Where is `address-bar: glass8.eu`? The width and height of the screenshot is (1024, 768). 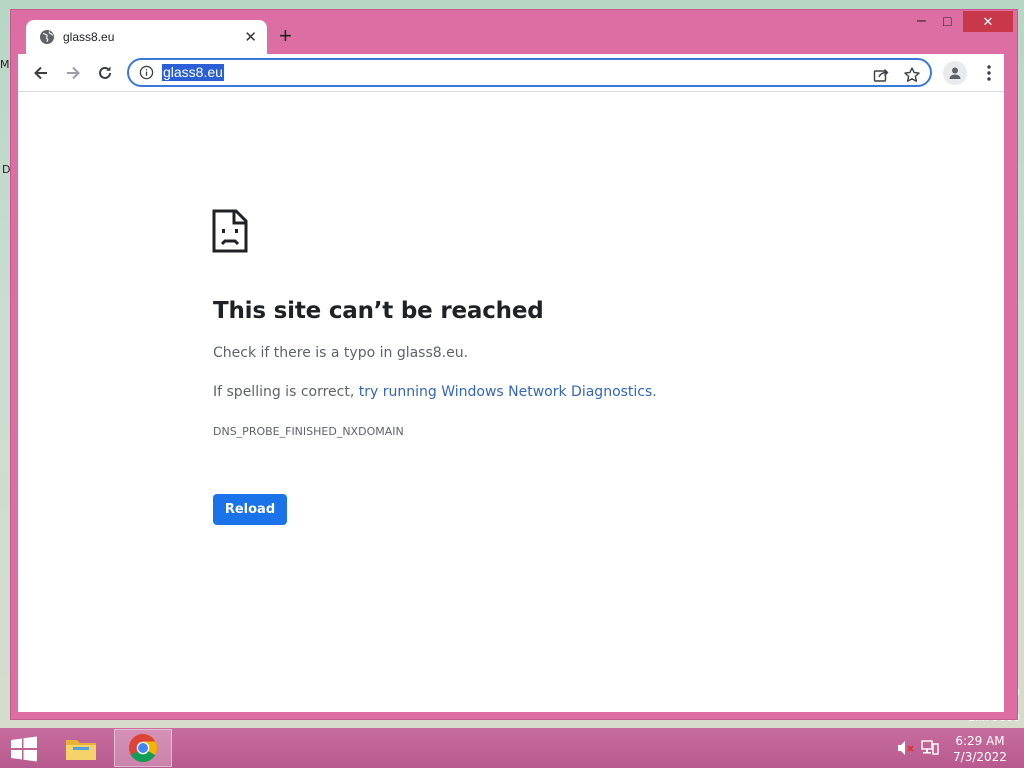
address-bar: glass8.eu is located at coordinates (529, 72).